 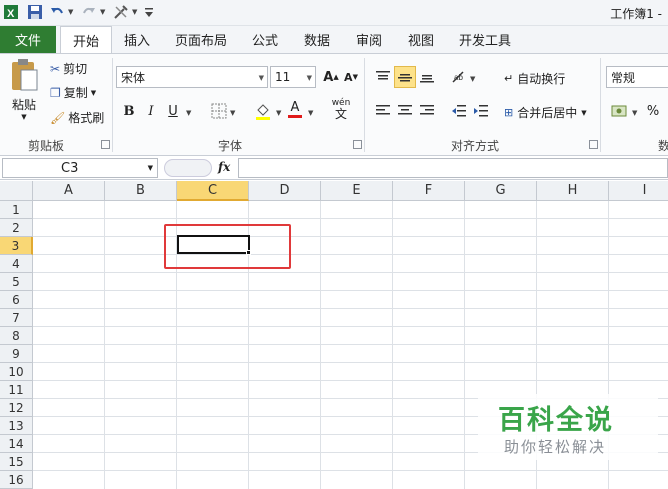 I want to click on grow-font-button: A ▲, so click(x=331, y=77).